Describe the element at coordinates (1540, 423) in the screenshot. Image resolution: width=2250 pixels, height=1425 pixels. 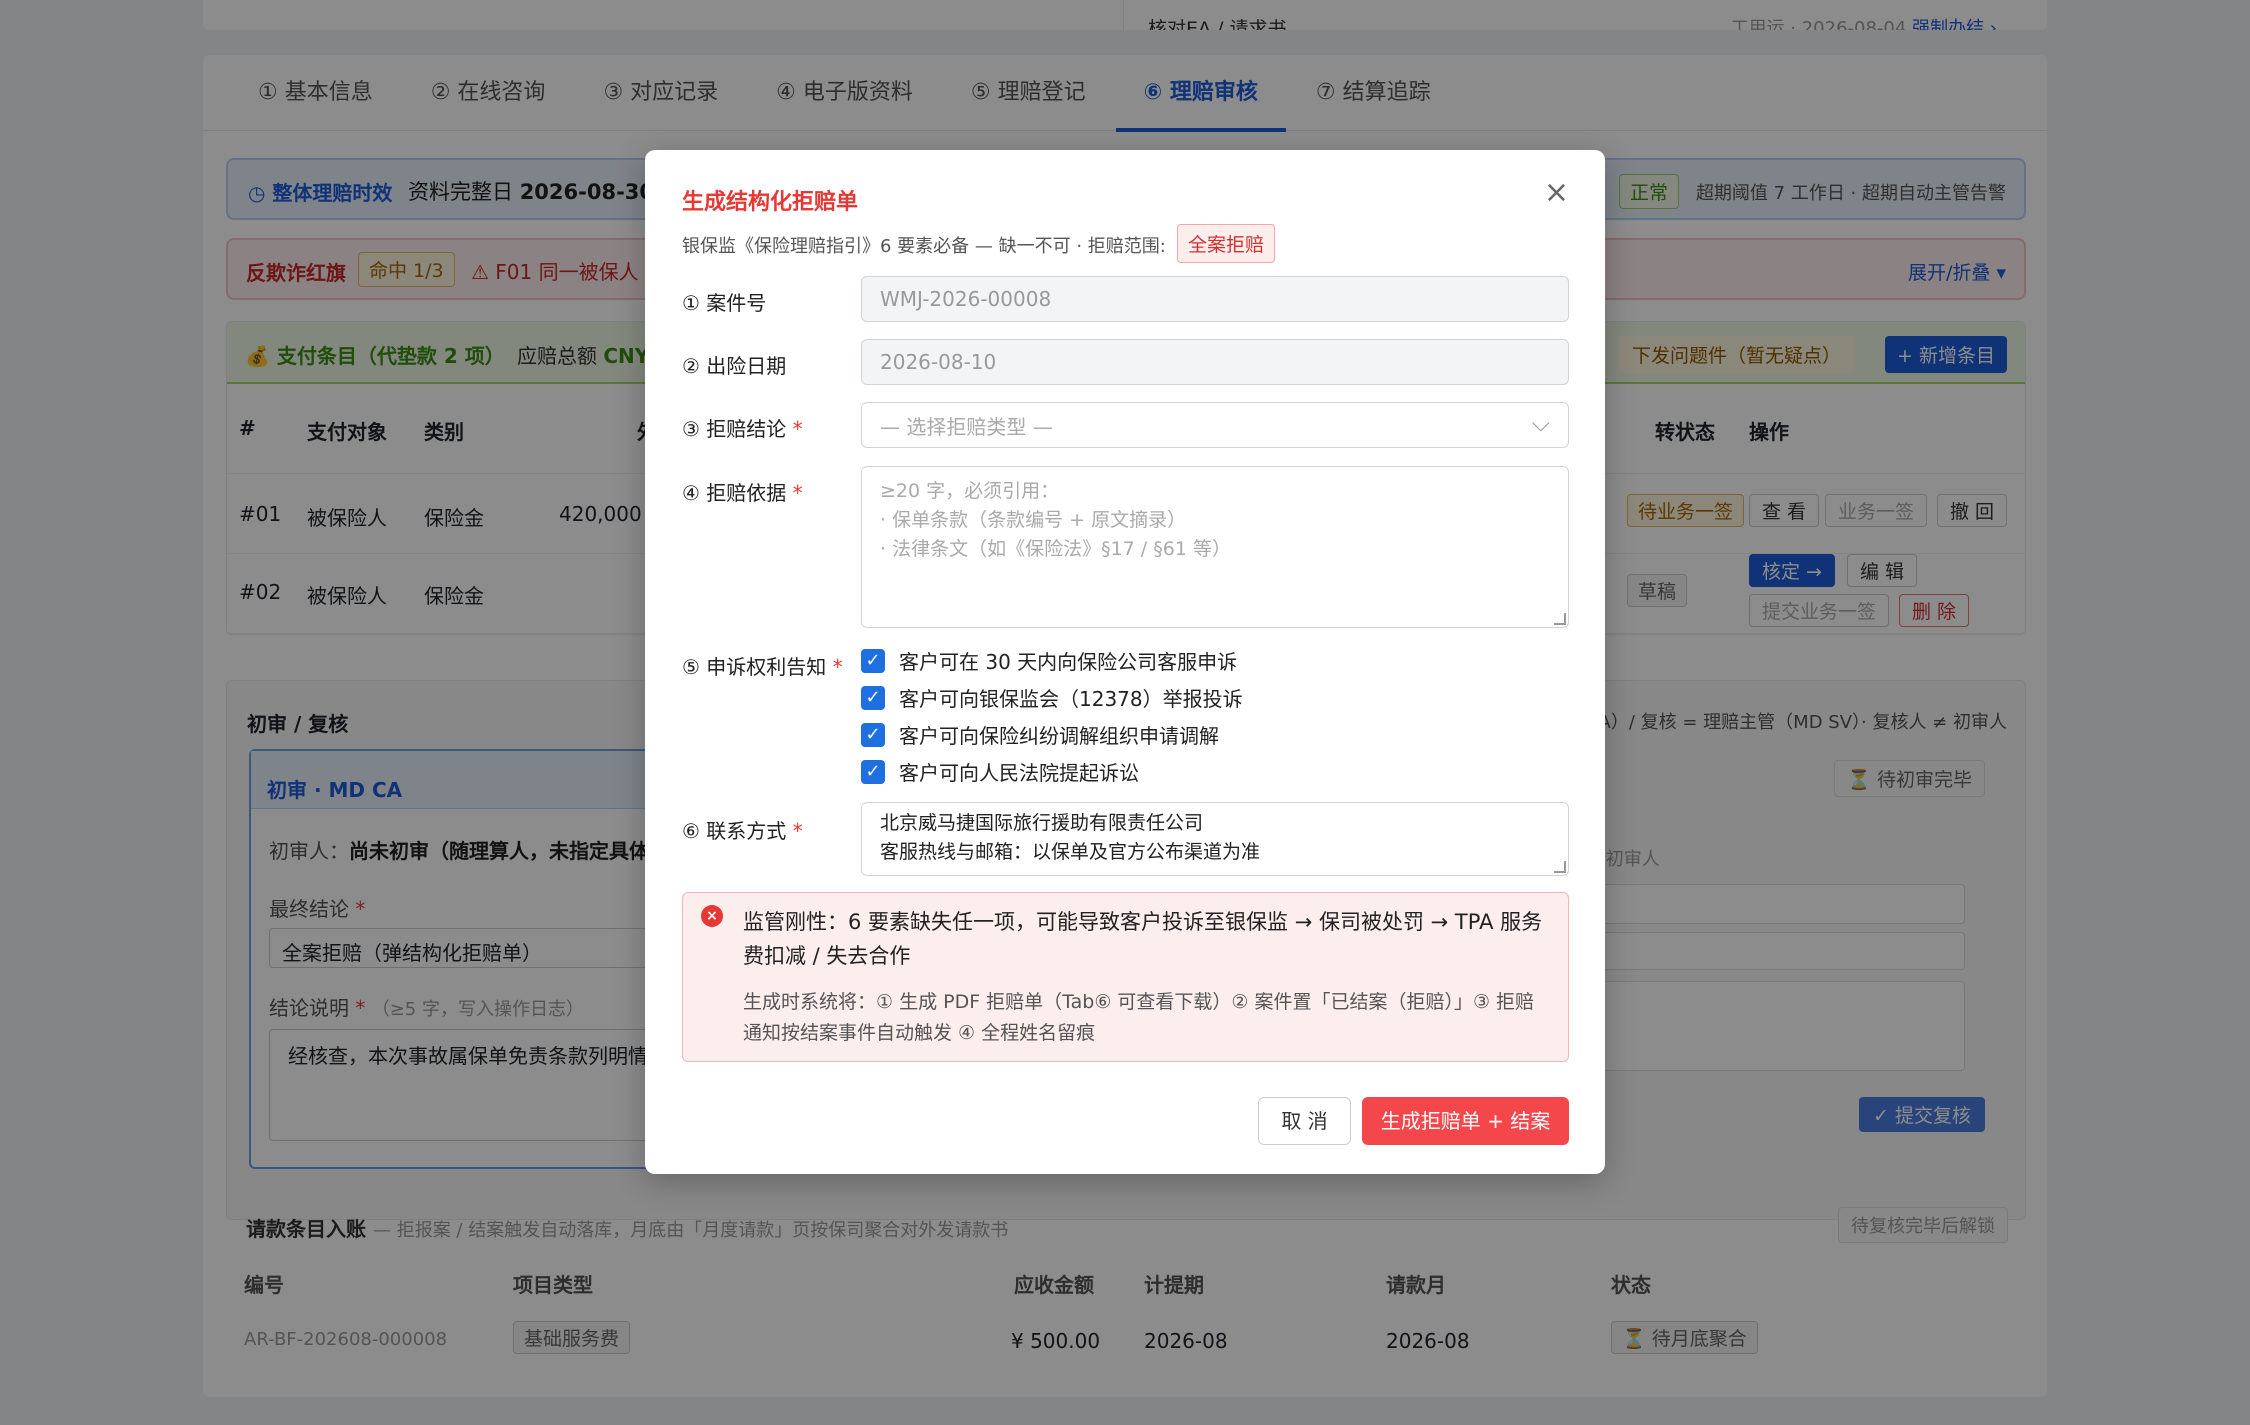
I see `chevron-down-icon: ⌵` at that location.